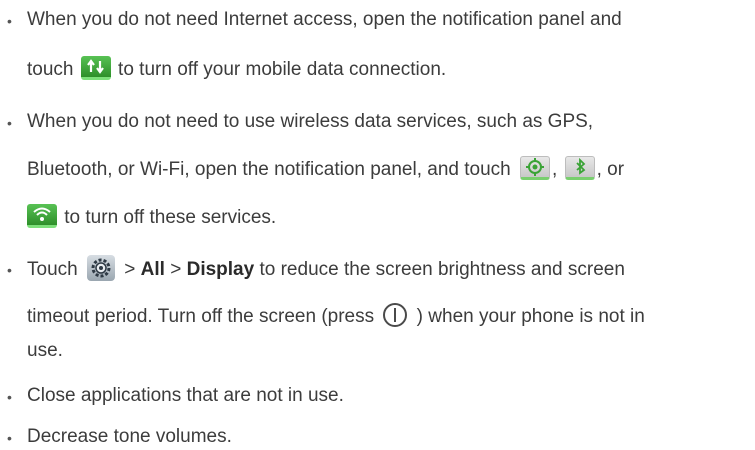 This screenshot has width=755, height=450. I want to click on item-text: to turn off your mobile data connection., so click(282, 70).